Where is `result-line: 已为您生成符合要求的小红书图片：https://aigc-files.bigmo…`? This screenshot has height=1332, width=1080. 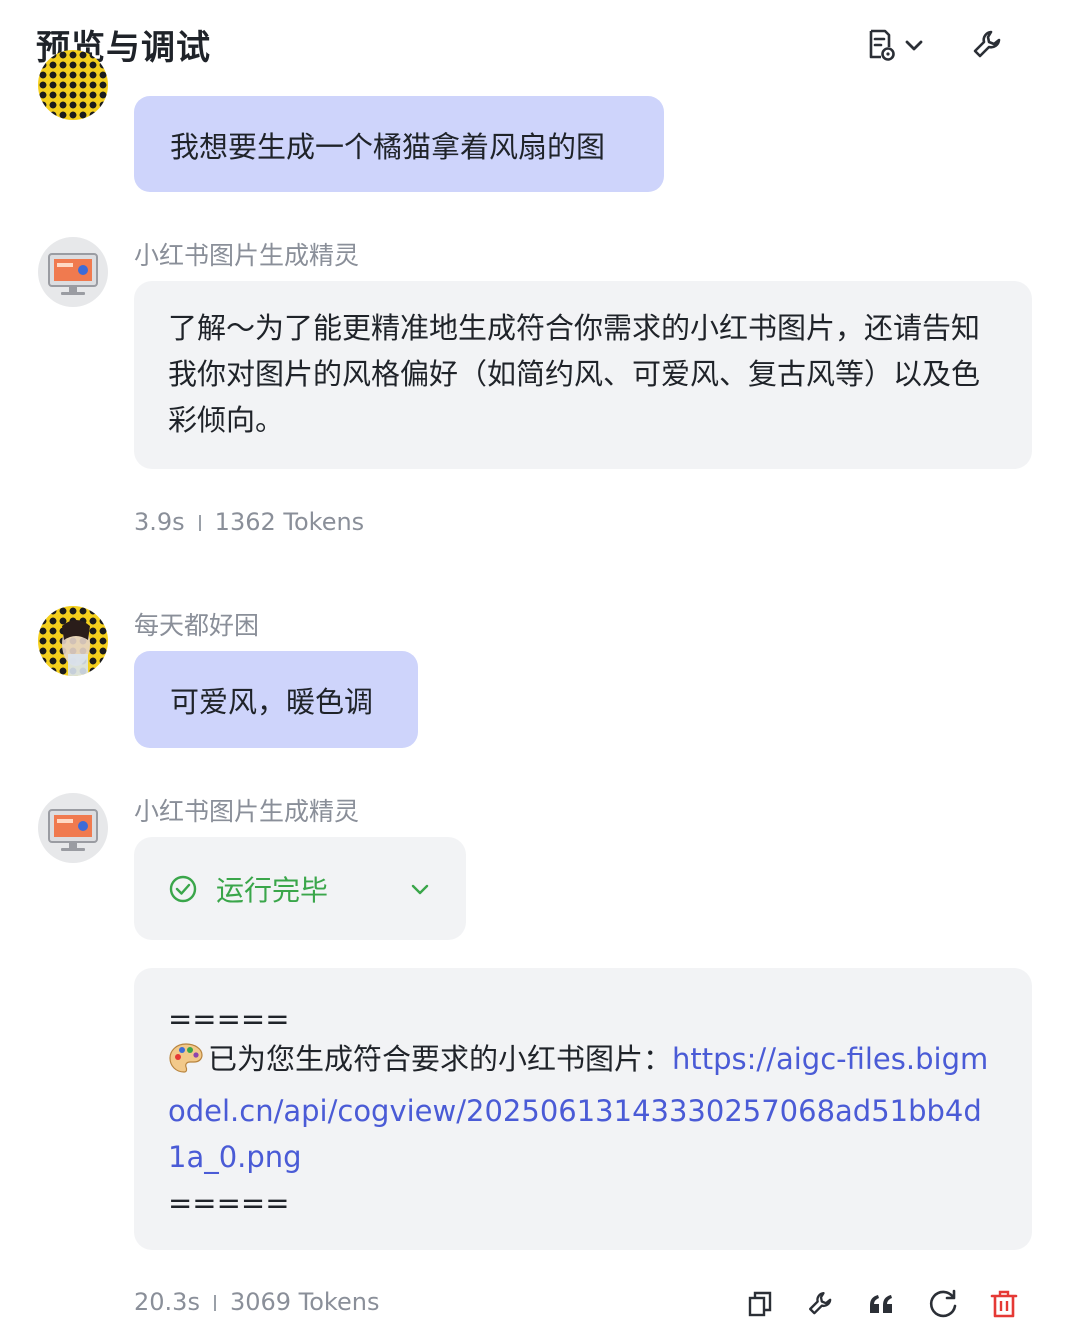
result-line: 已为您生成符合要求的小红书图片：https://aigc-files.bigmo… is located at coordinates (583, 1108).